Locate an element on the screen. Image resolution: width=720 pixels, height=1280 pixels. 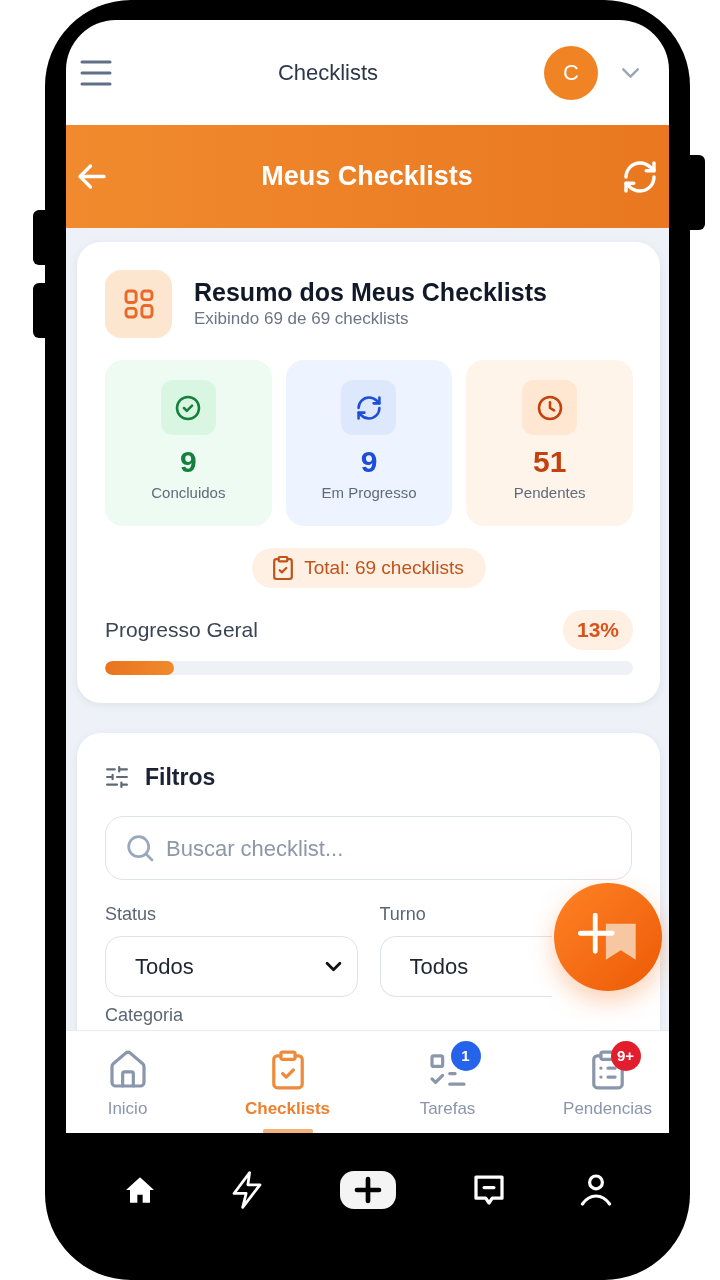
progress-percentage: 13% is located at coordinates (597, 630).